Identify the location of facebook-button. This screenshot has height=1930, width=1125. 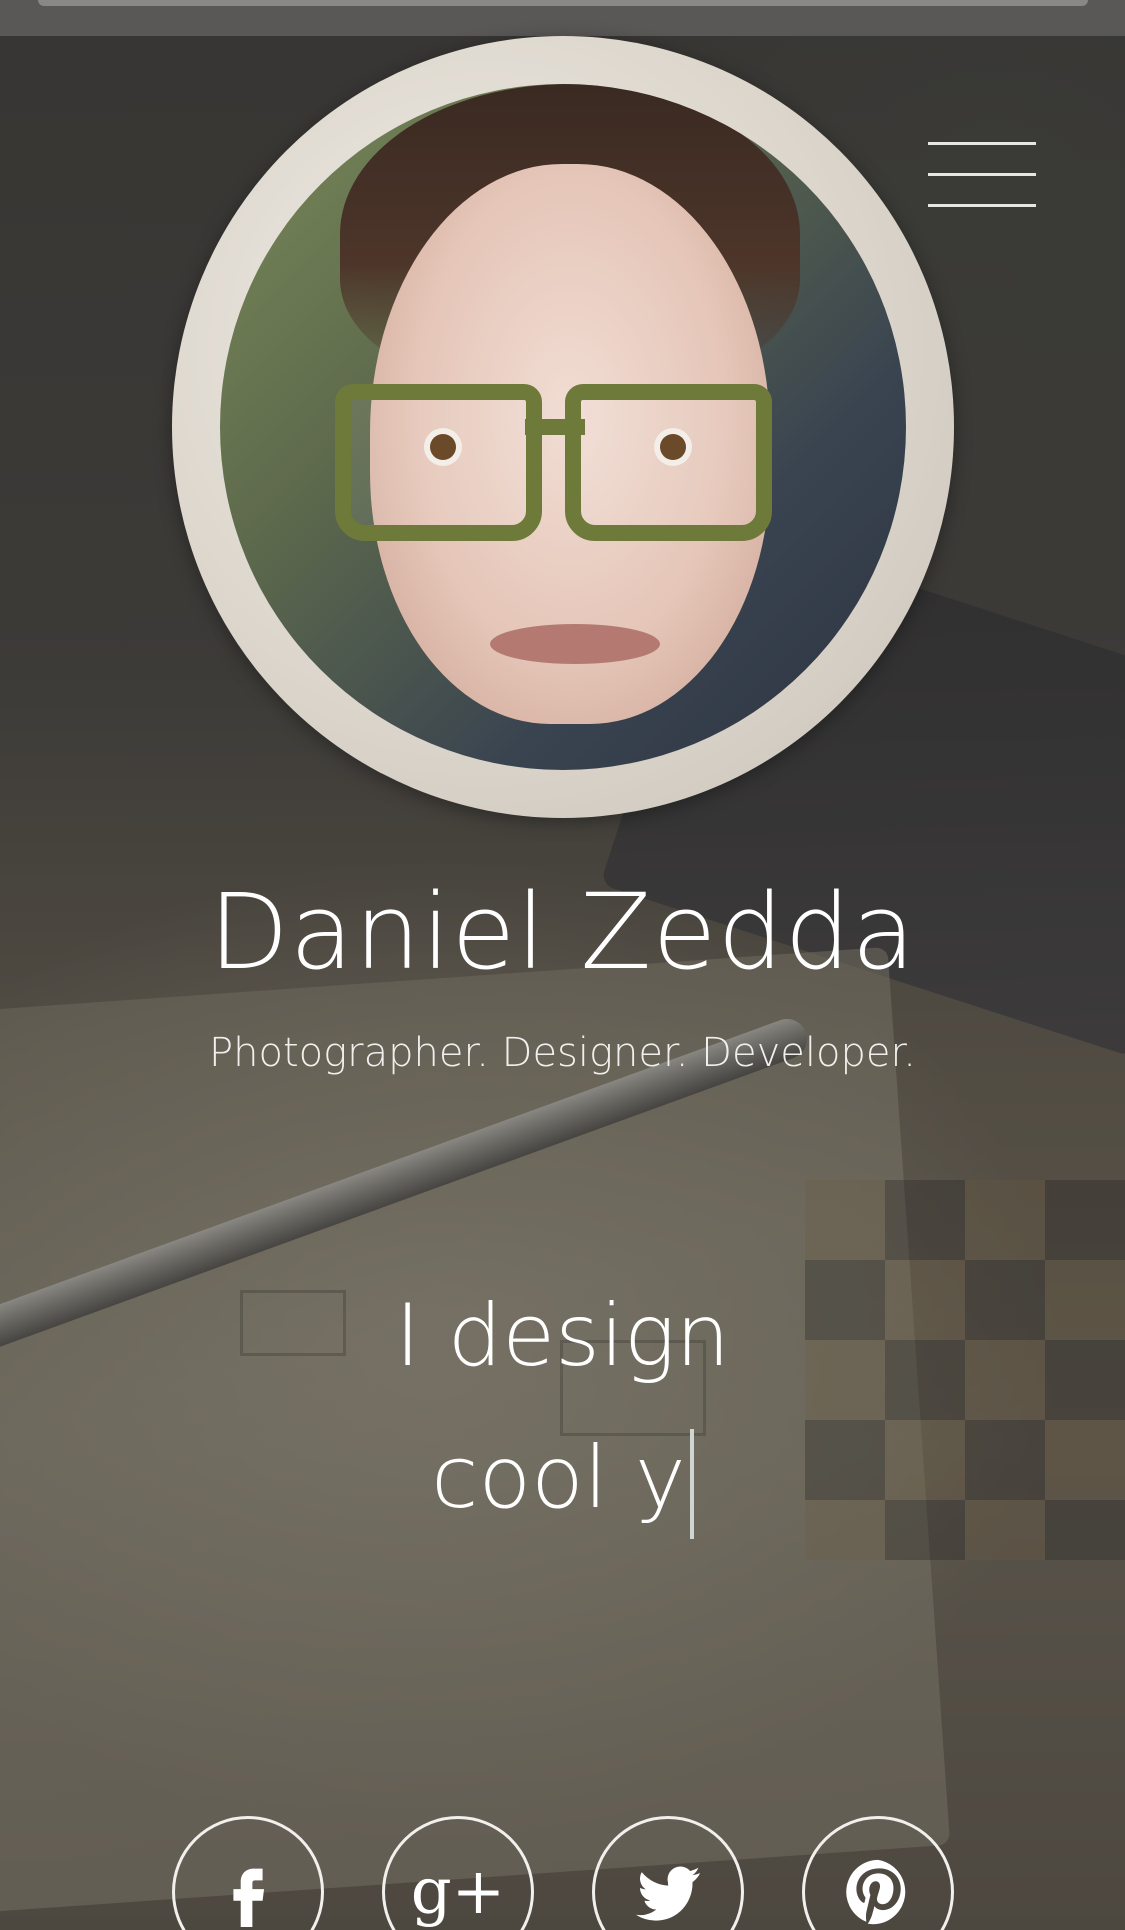
(248, 1873).